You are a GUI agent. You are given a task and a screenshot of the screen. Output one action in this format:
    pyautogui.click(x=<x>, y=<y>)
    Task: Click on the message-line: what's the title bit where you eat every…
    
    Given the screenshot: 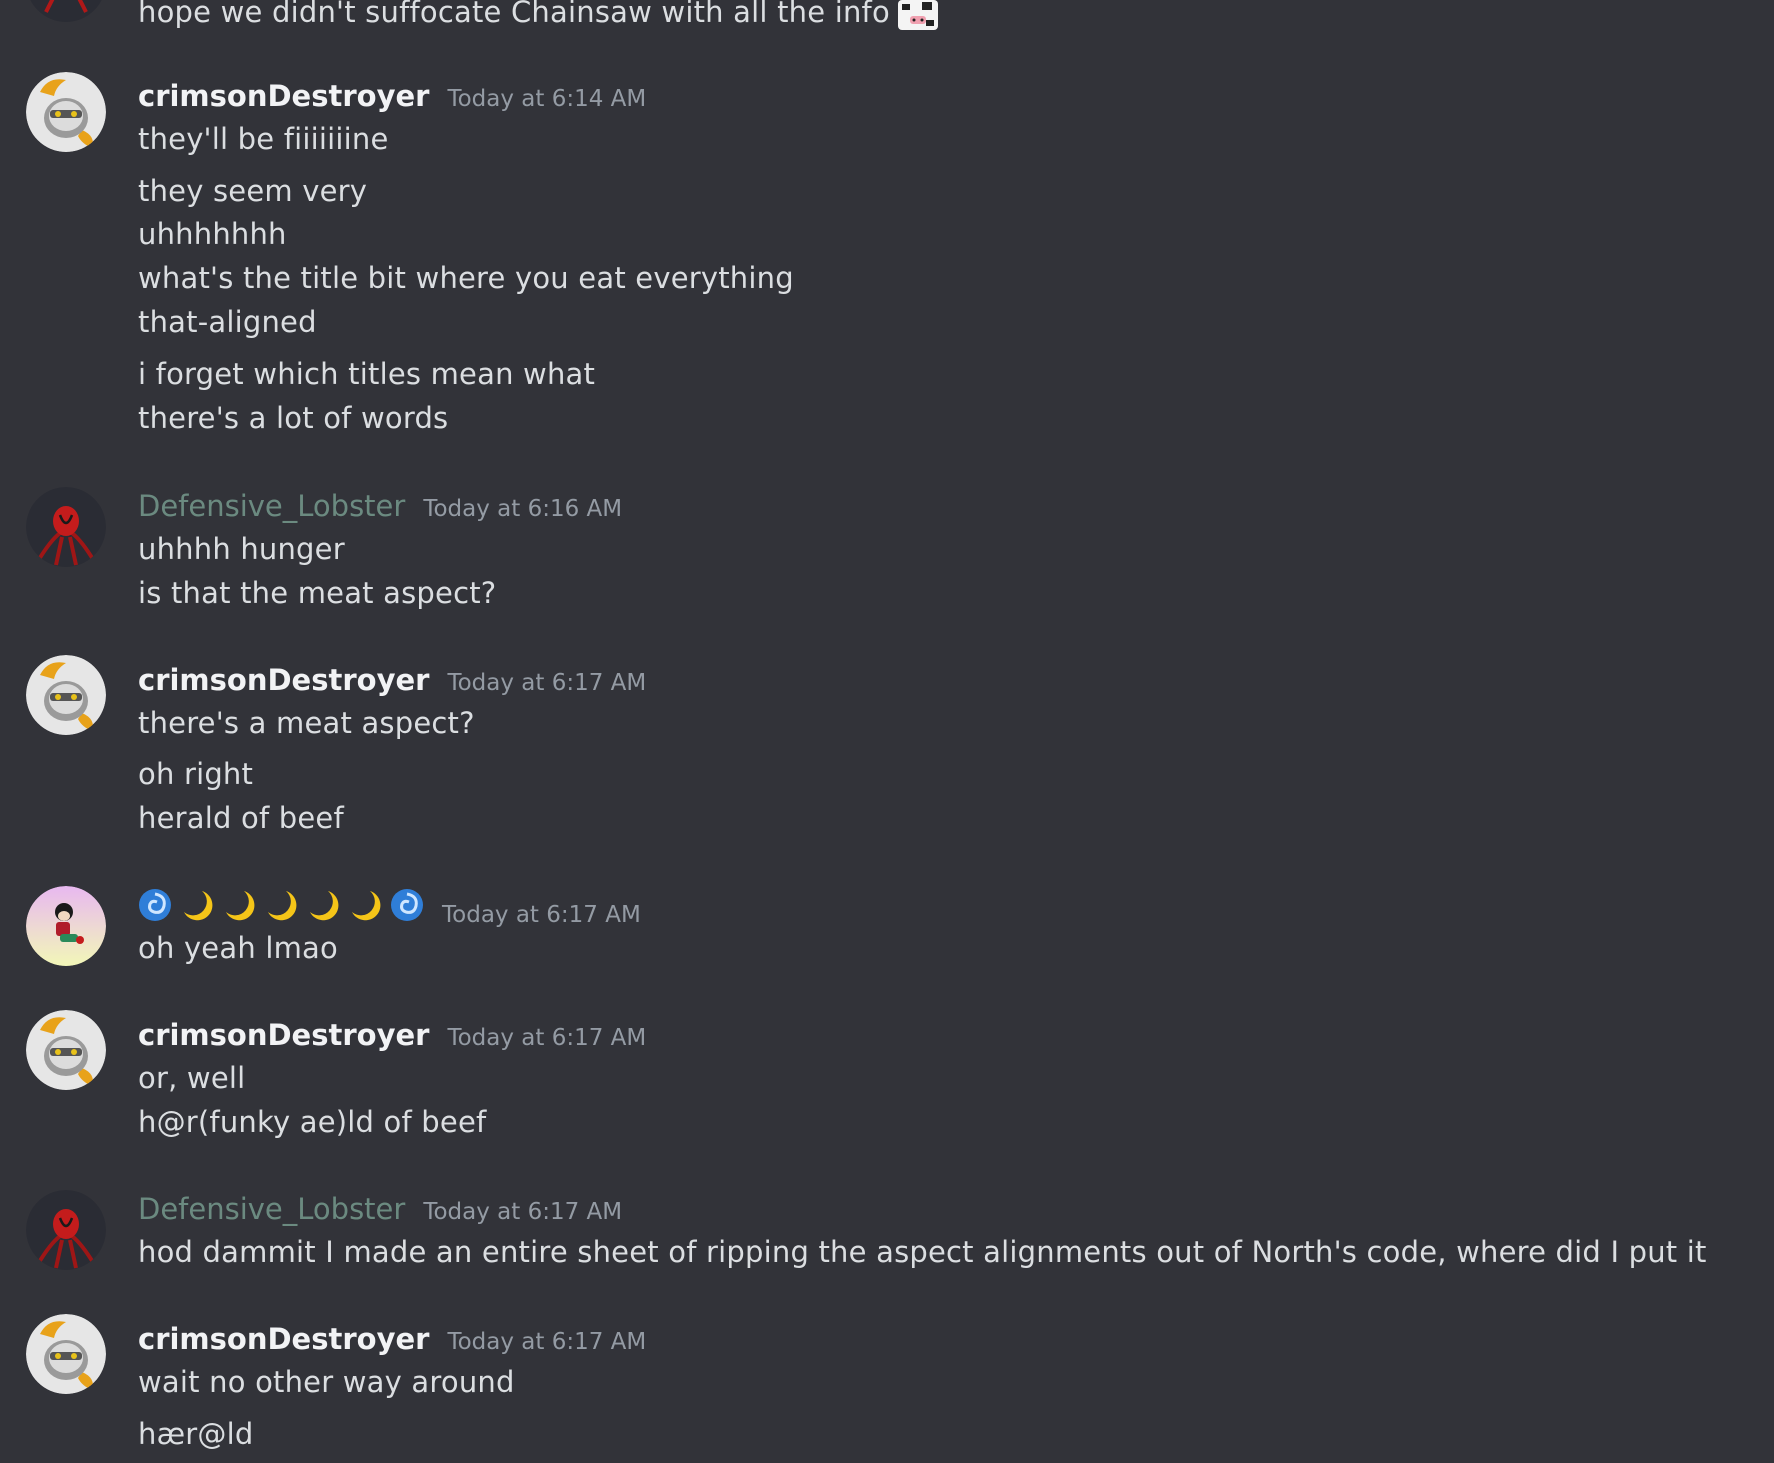 What is the action you would take?
    pyautogui.click(x=466, y=278)
    